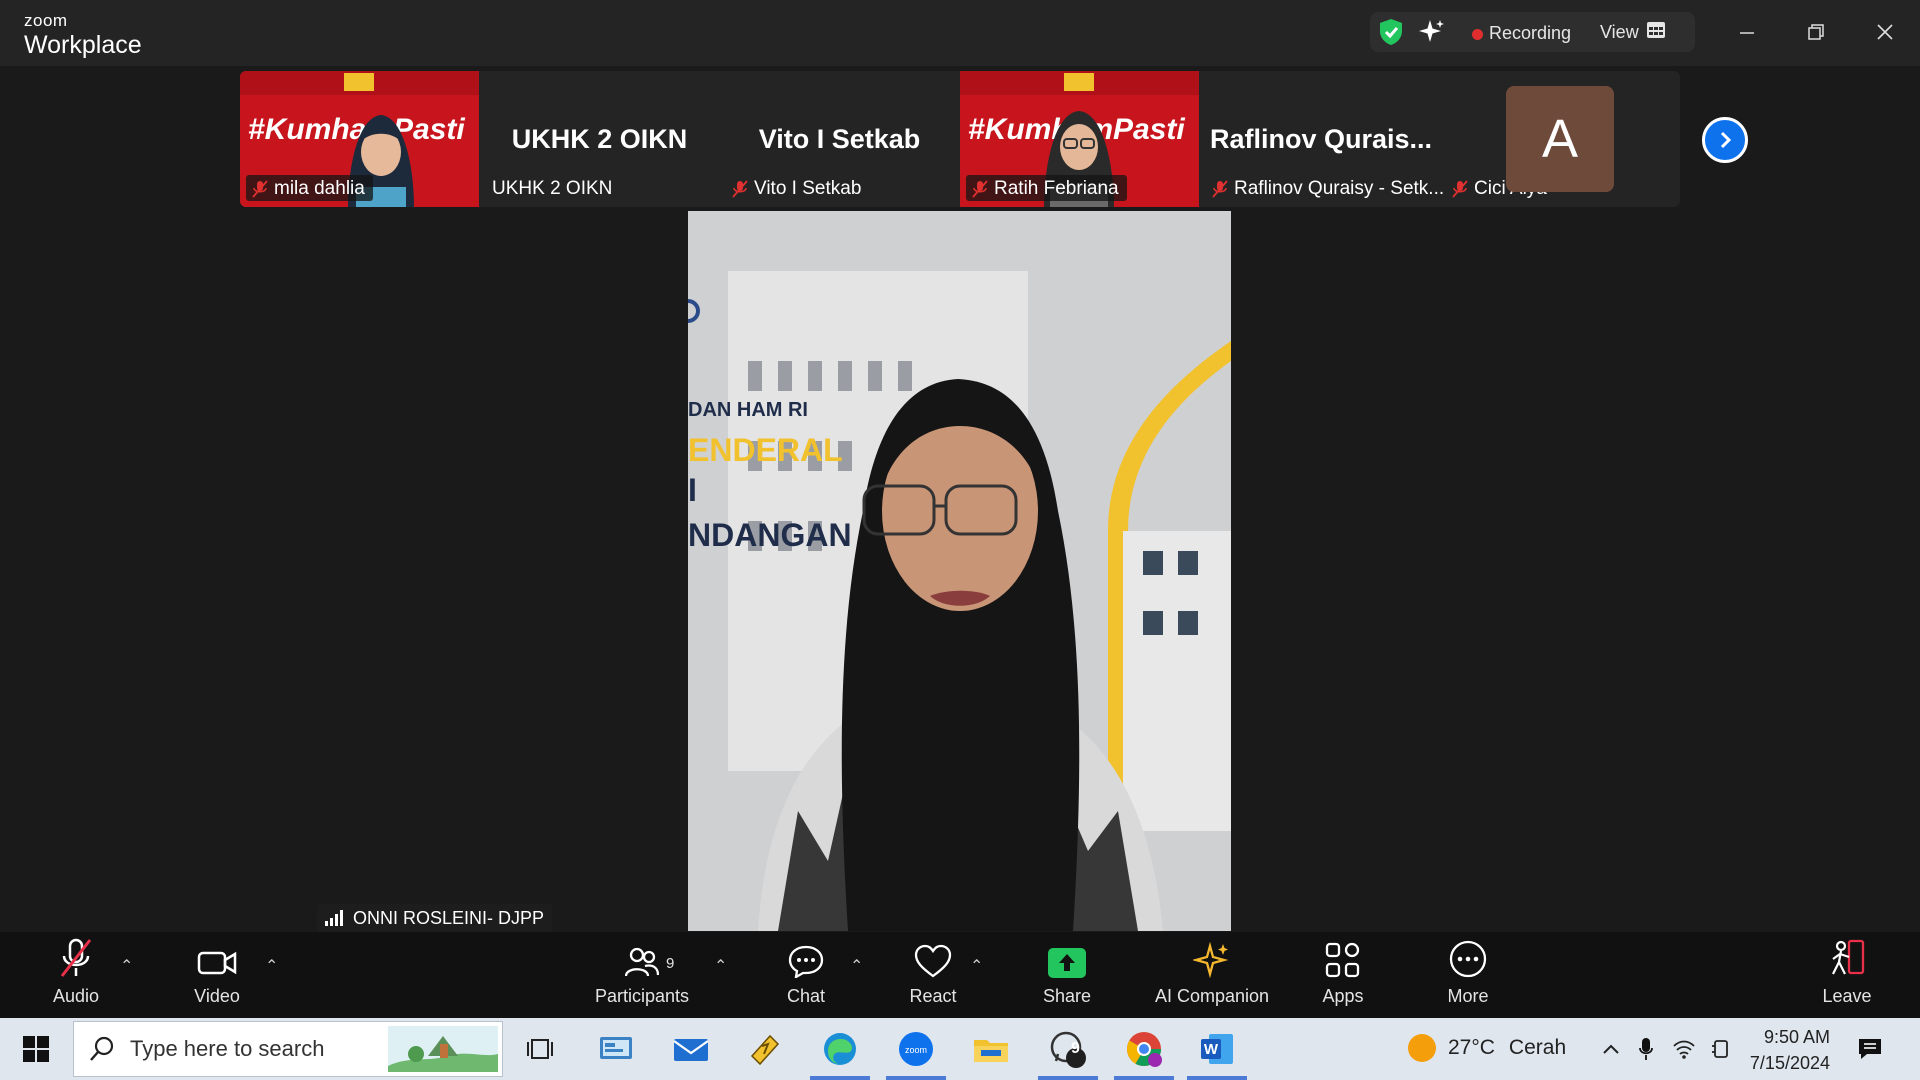  What do you see at coordinates (319, 188) in the screenshot?
I see `participant-name: mila dahlia` at bounding box center [319, 188].